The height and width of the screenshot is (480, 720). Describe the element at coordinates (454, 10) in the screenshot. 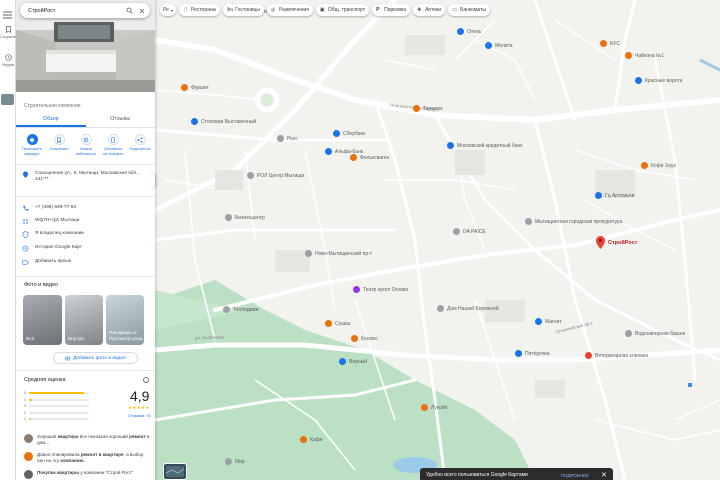

I see `atm-icon: ▭` at that location.